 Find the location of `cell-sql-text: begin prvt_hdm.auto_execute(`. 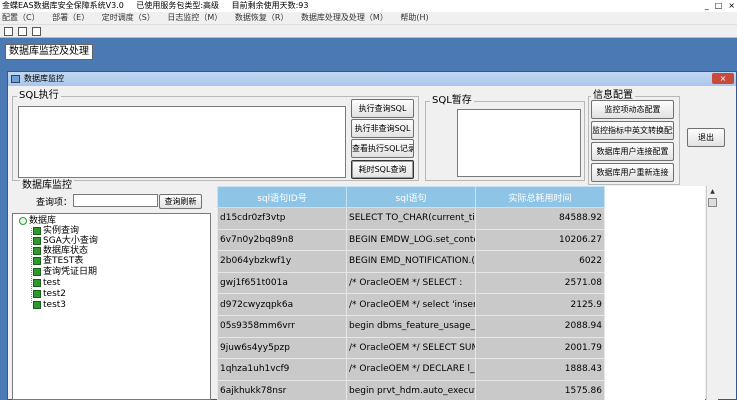

cell-sql-text: begin prvt_hdm.auto_execute( is located at coordinates (411, 389).